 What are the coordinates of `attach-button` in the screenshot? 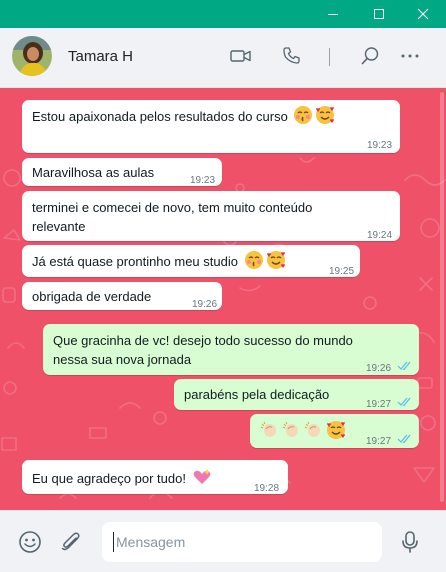 It's located at (71, 542).